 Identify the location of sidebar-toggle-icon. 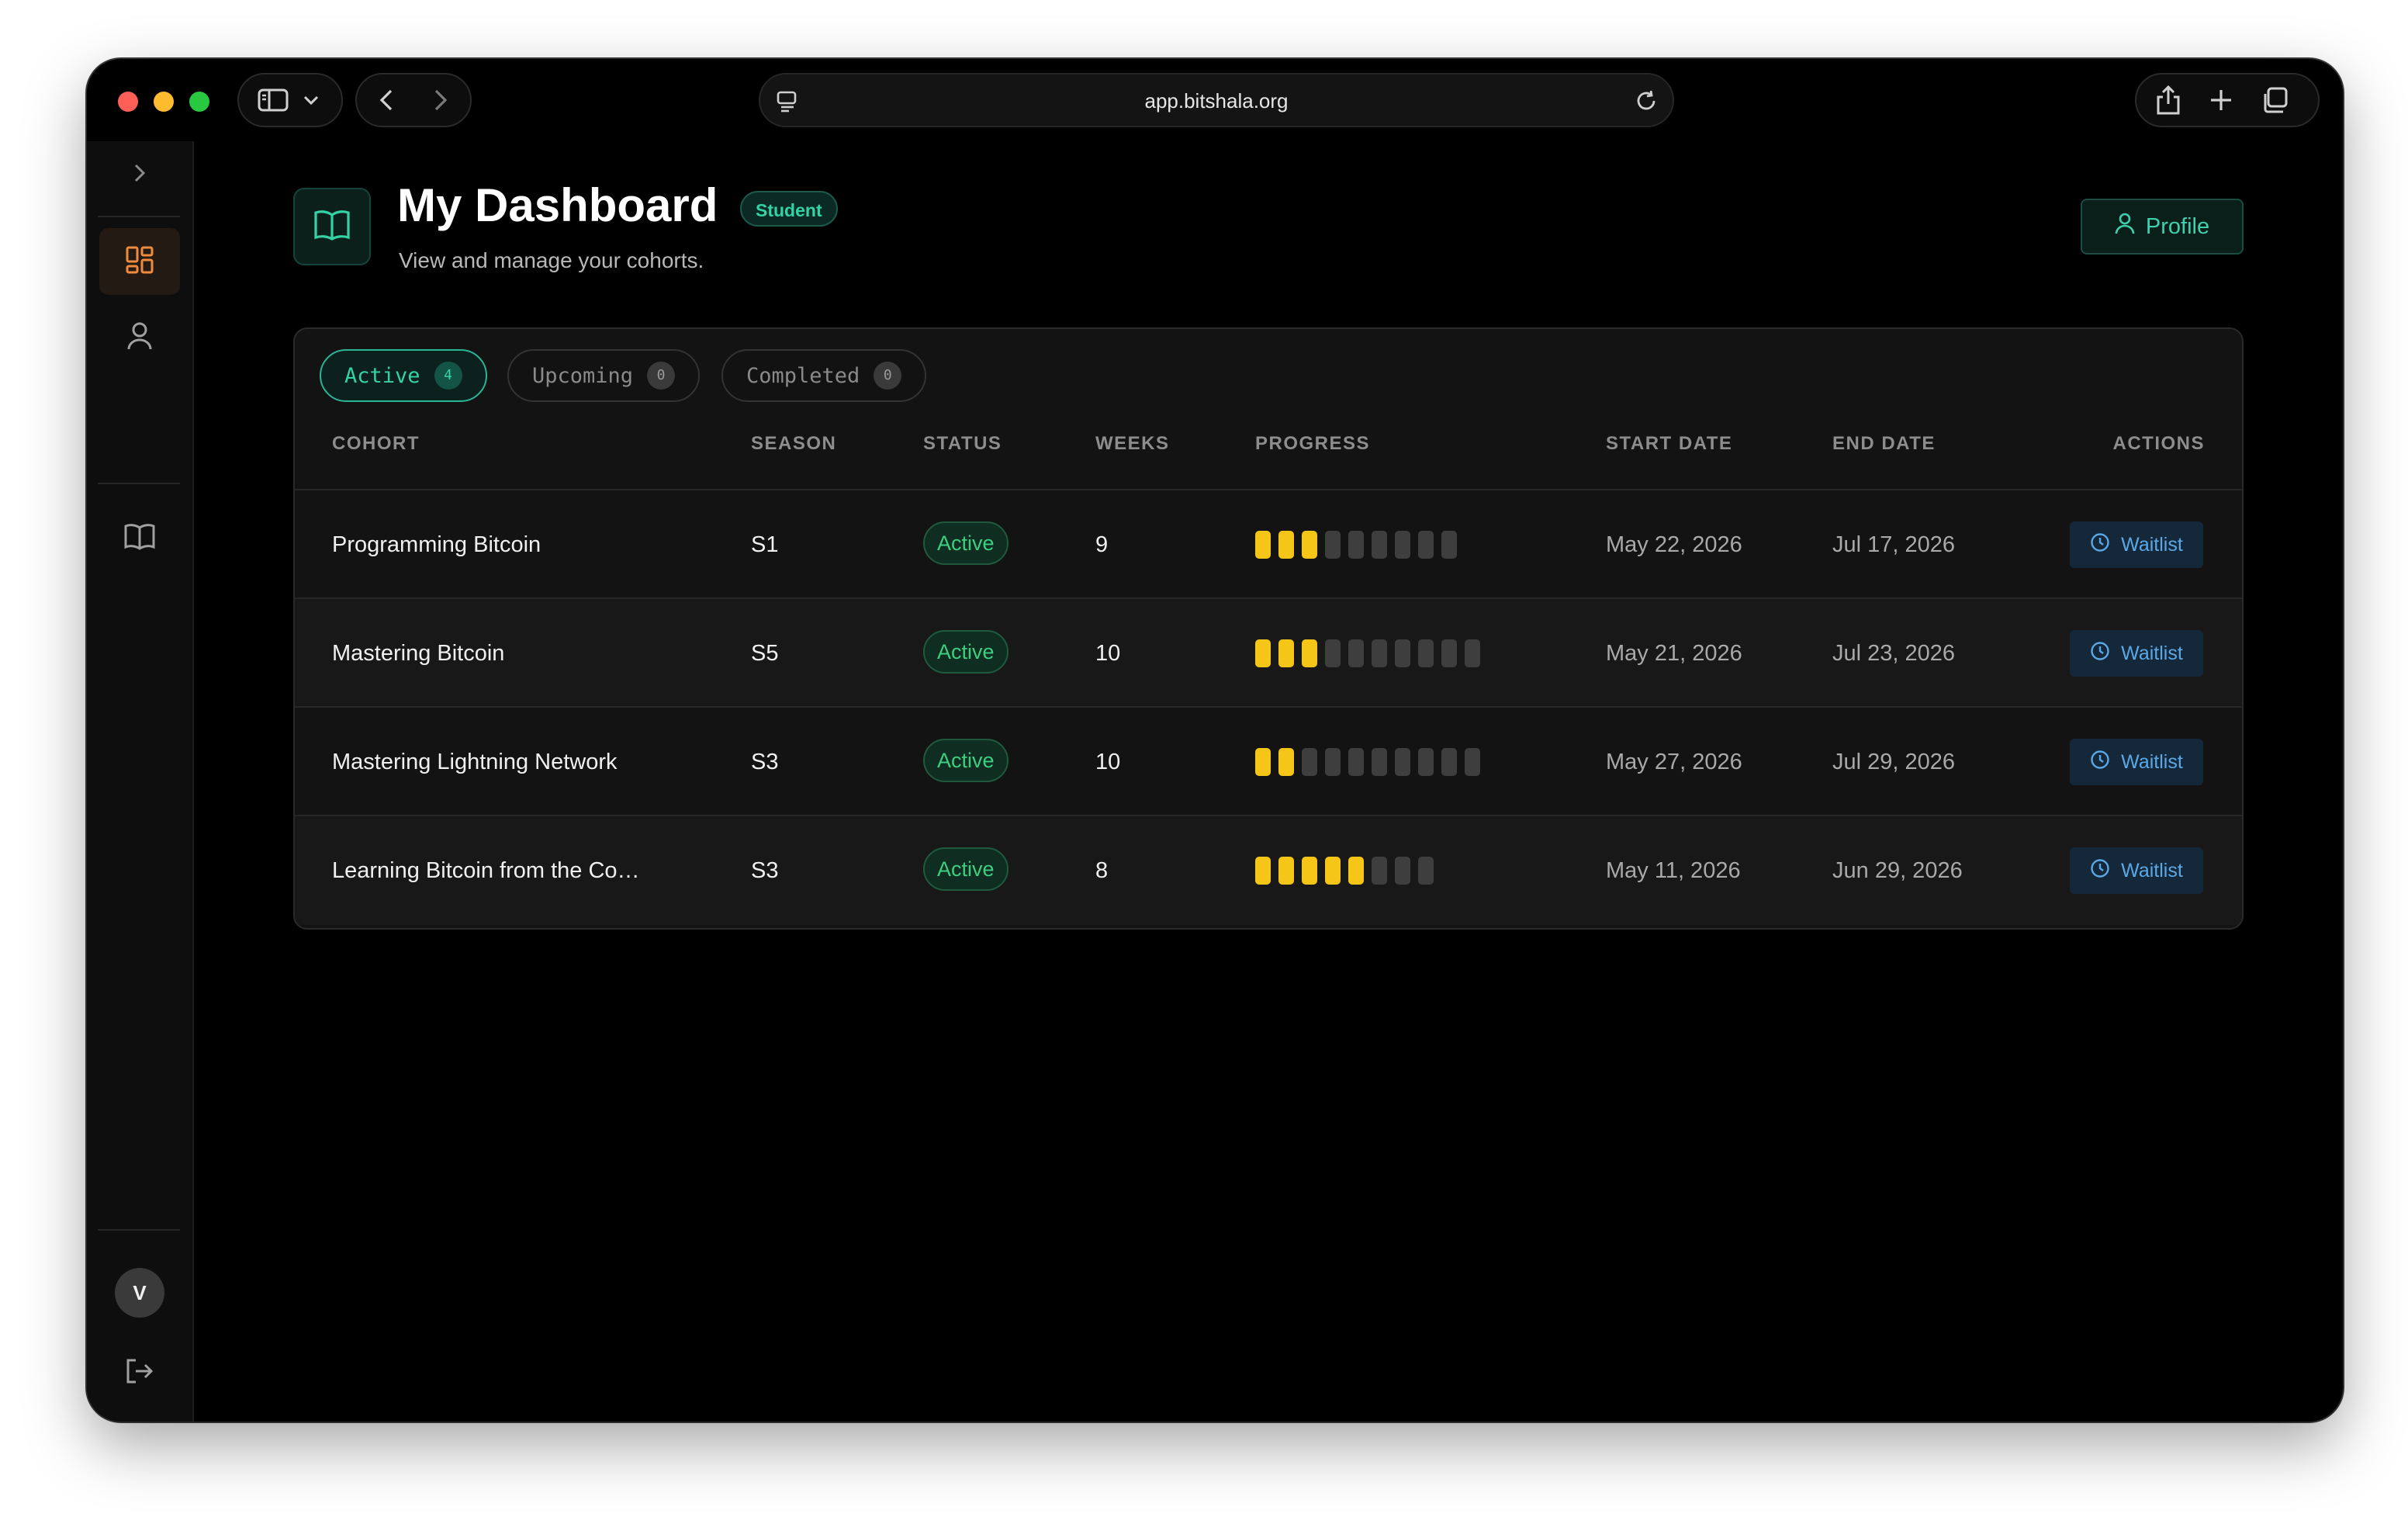
(273, 100).